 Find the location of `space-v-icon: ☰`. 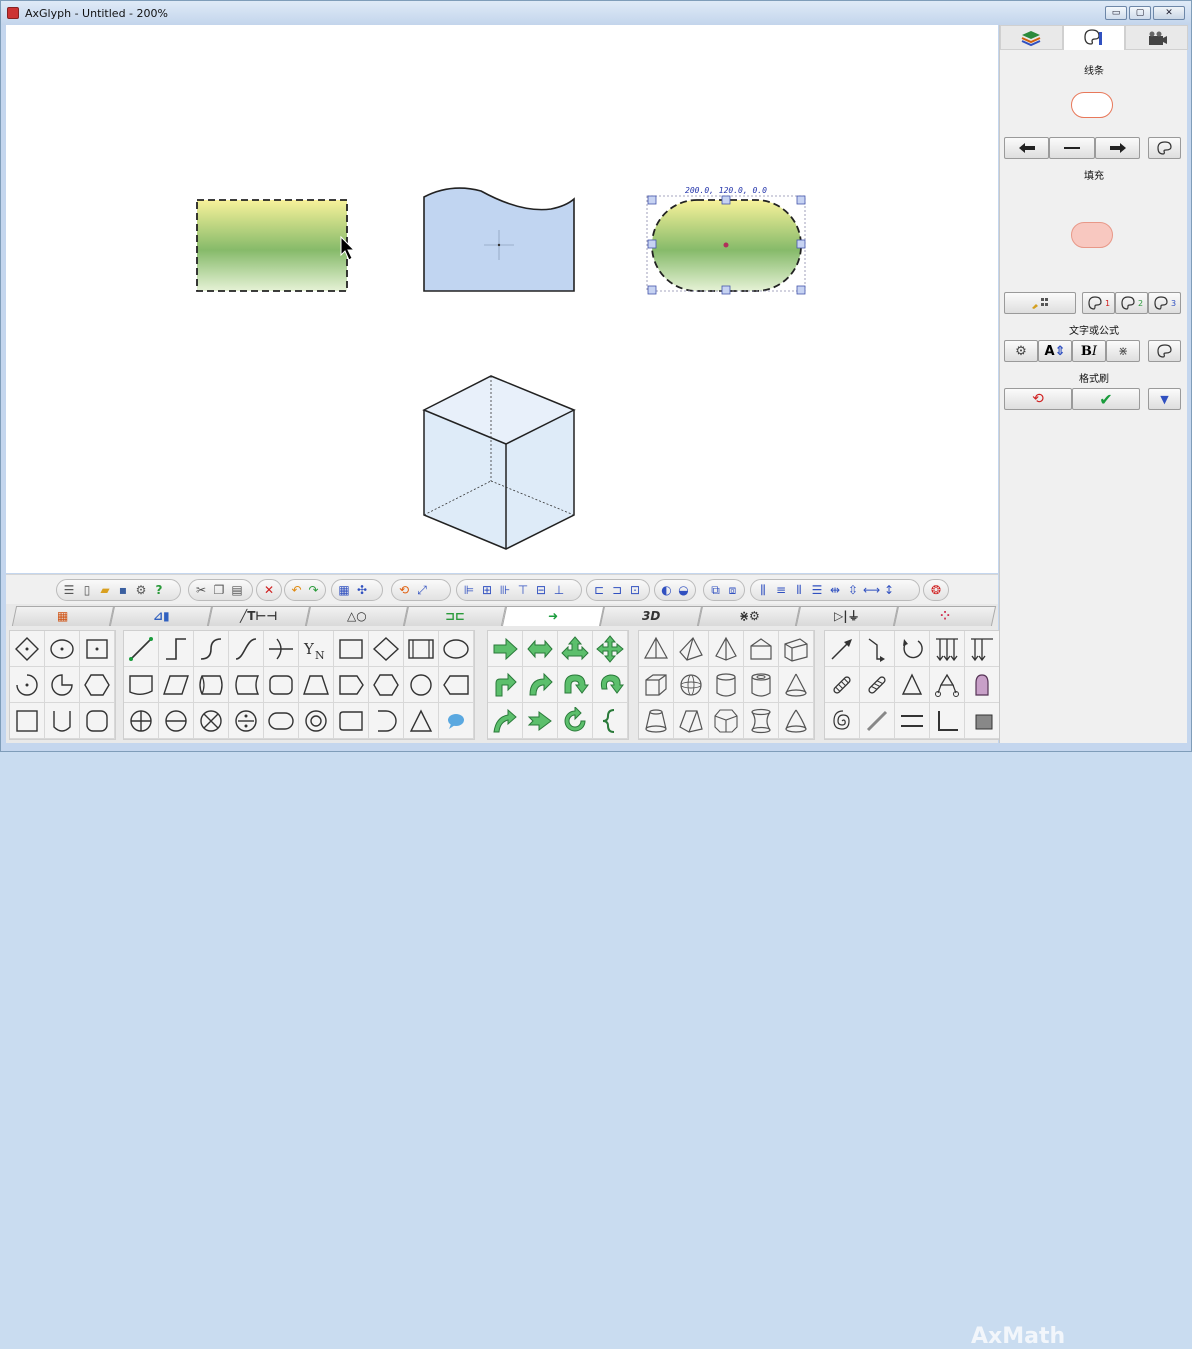

space-v-icon: ☰ is located at coordinates (817, 590).